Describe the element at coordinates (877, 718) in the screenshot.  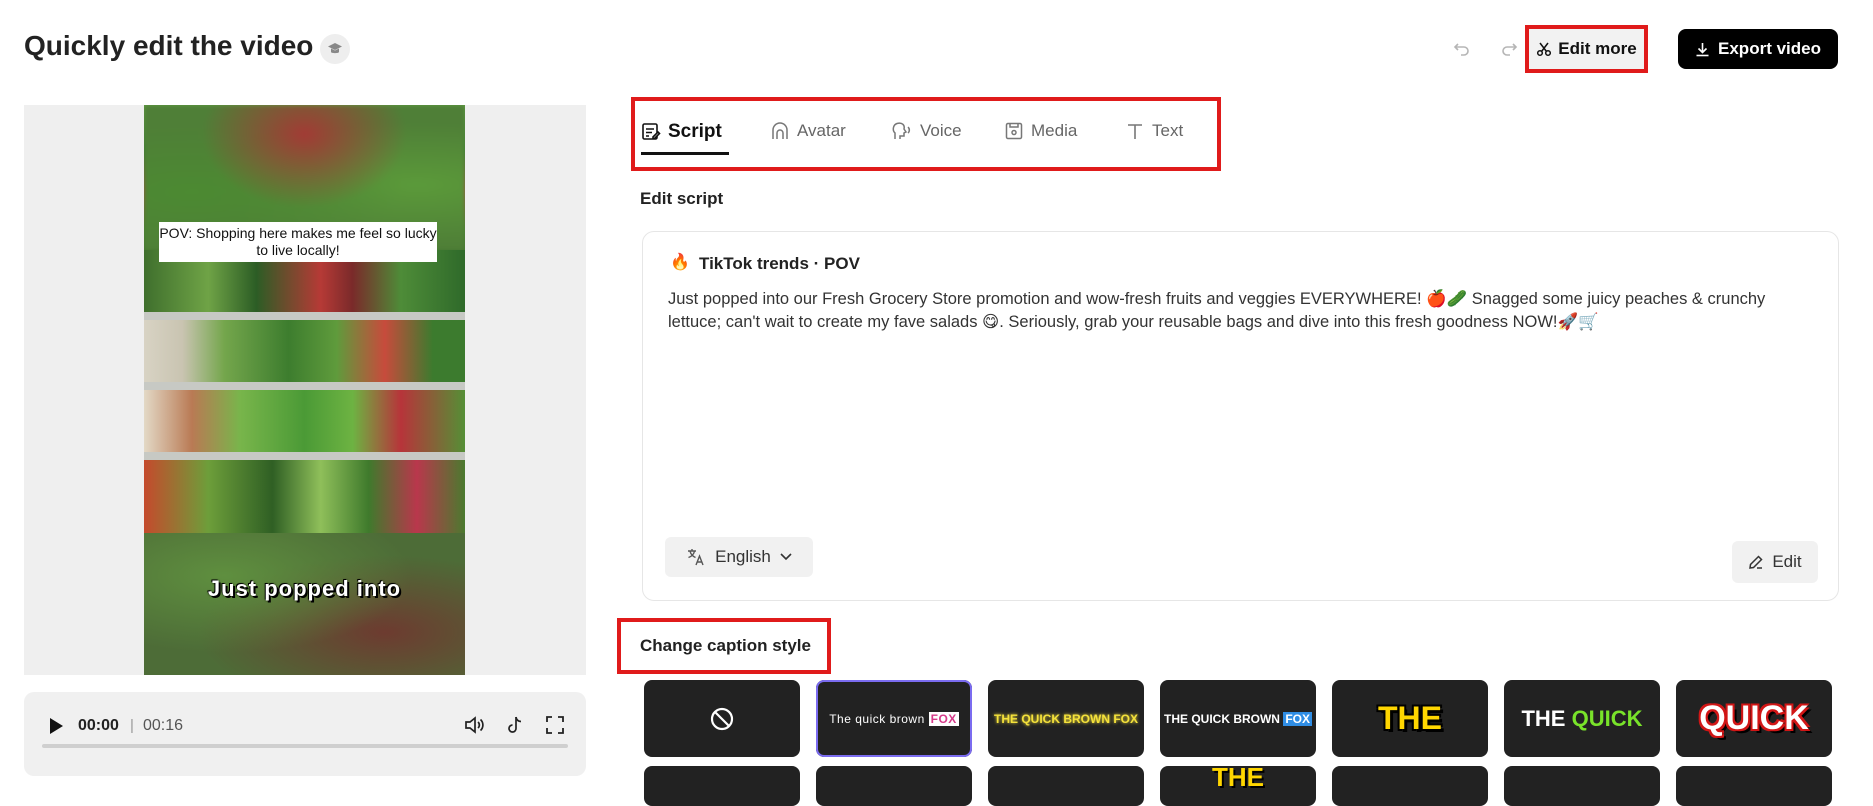
I see `caption-style-1-text: The quick brown` at that location.